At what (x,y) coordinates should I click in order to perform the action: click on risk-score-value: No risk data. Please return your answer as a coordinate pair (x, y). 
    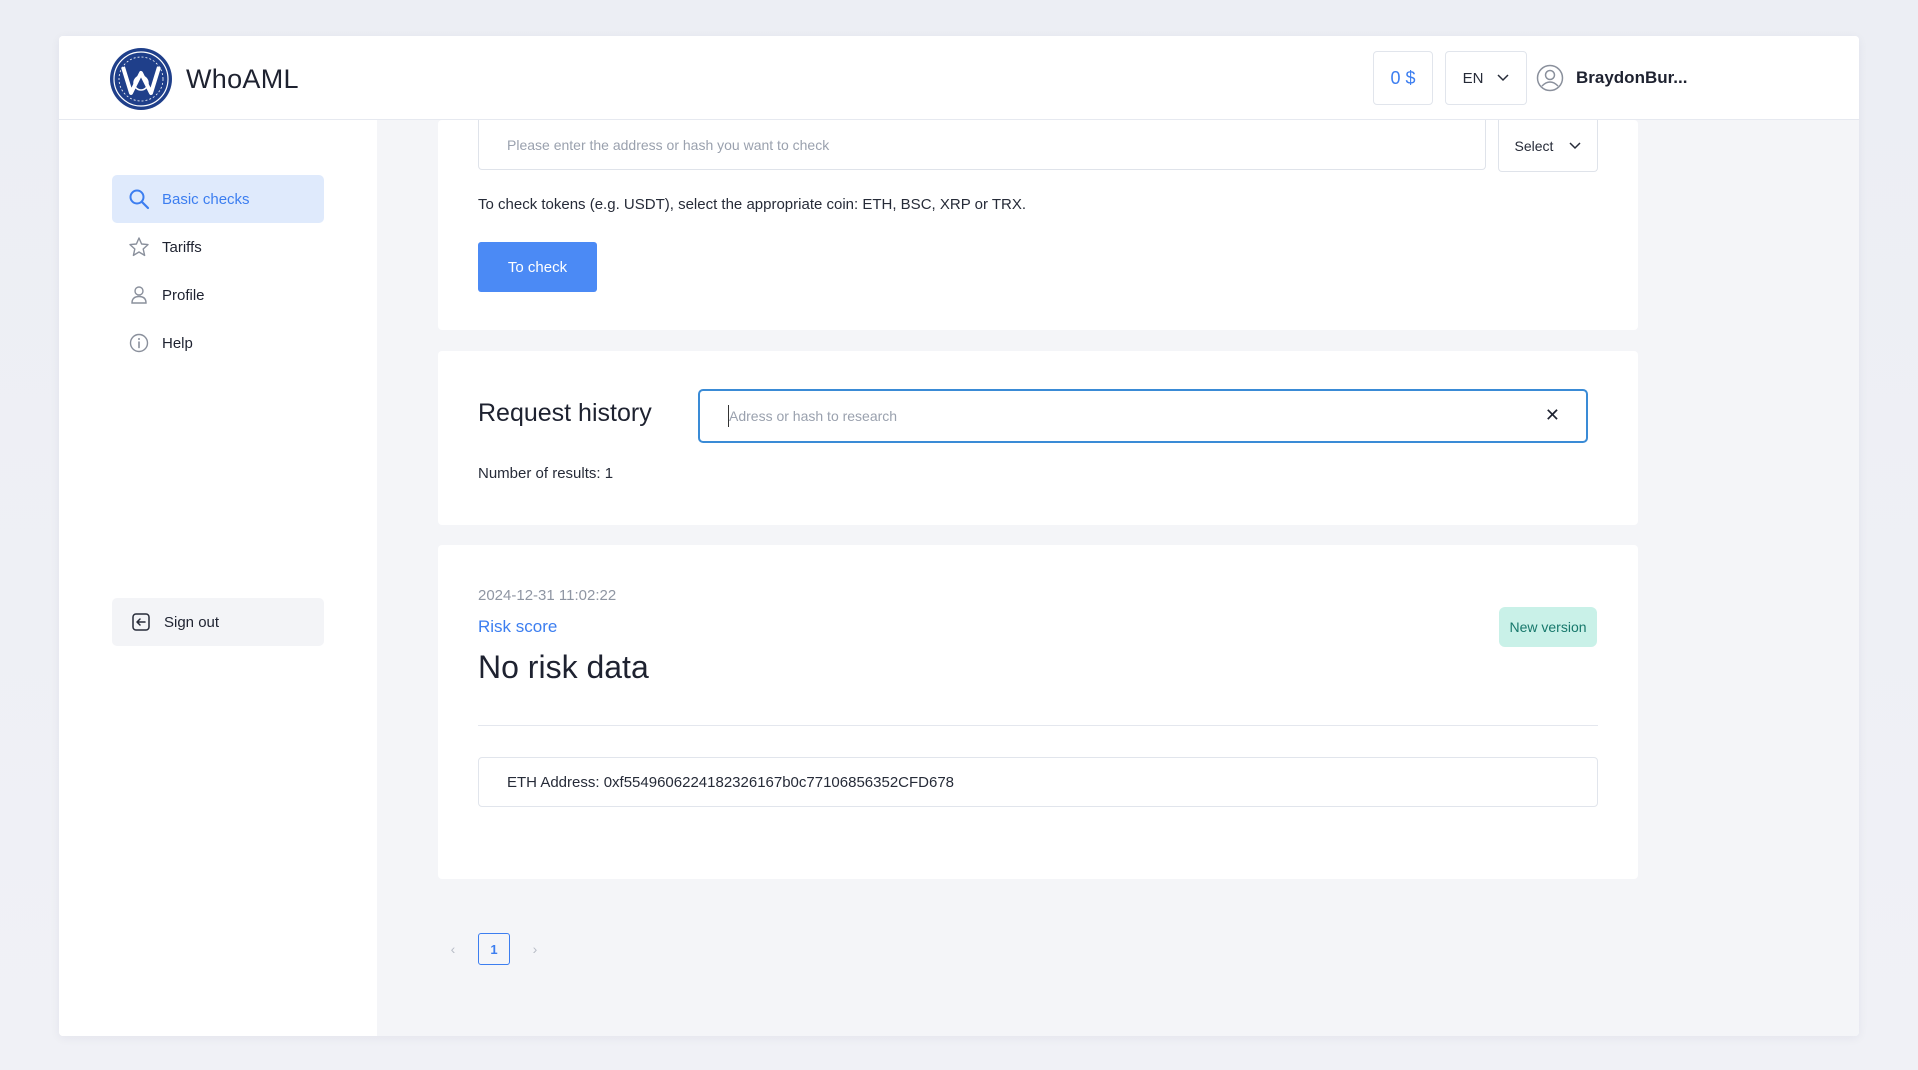
    Looking at the image, I should click on (563, 667).